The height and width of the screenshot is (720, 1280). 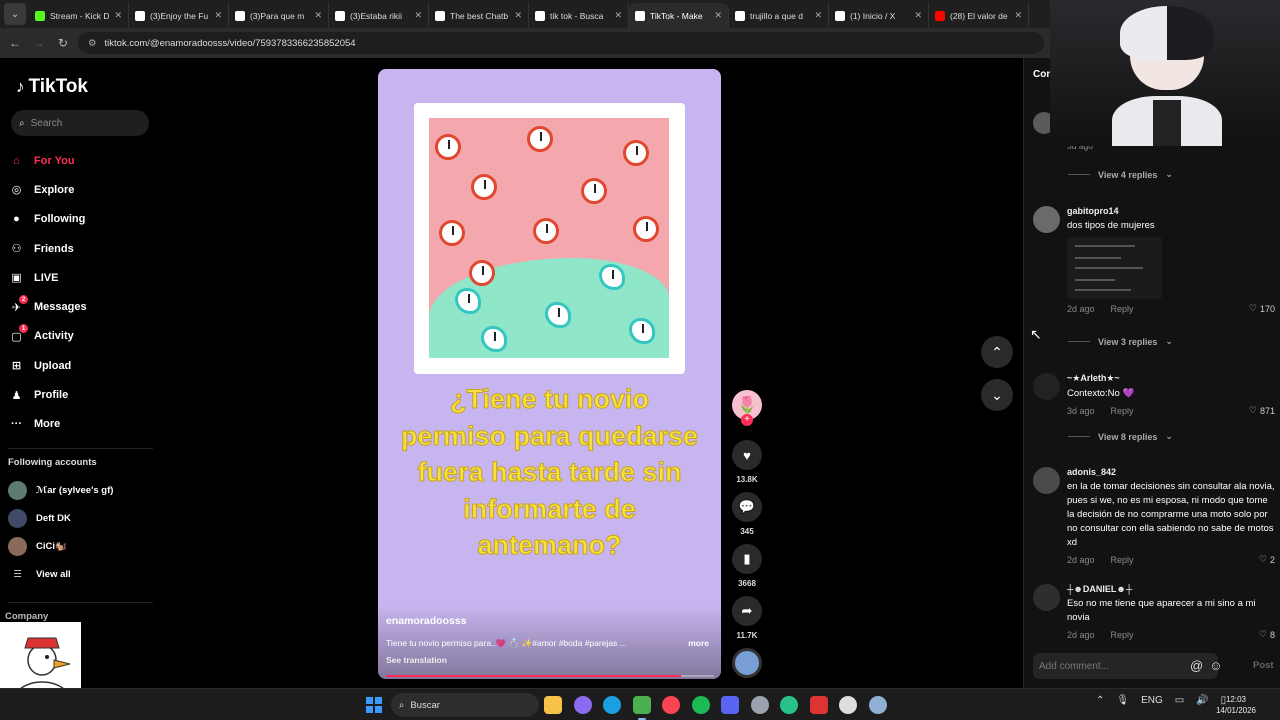 What do you see at coordinates (15, 43) in the screenshot?
I see `back-icon: ←` at bounding box center [15, 43].